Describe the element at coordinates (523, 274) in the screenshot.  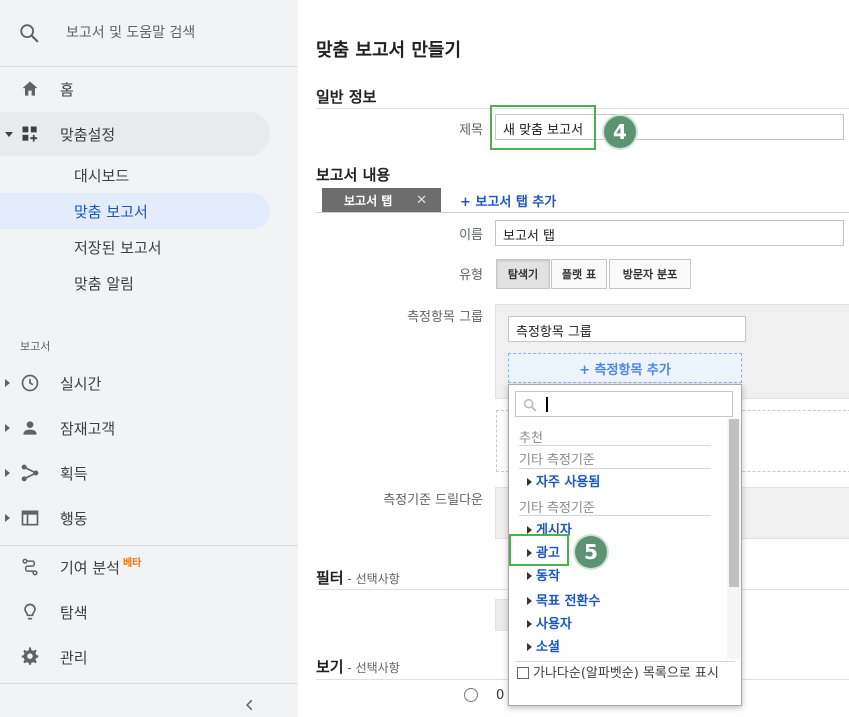
I see `type-option-explorer: 탐색기` at that location.